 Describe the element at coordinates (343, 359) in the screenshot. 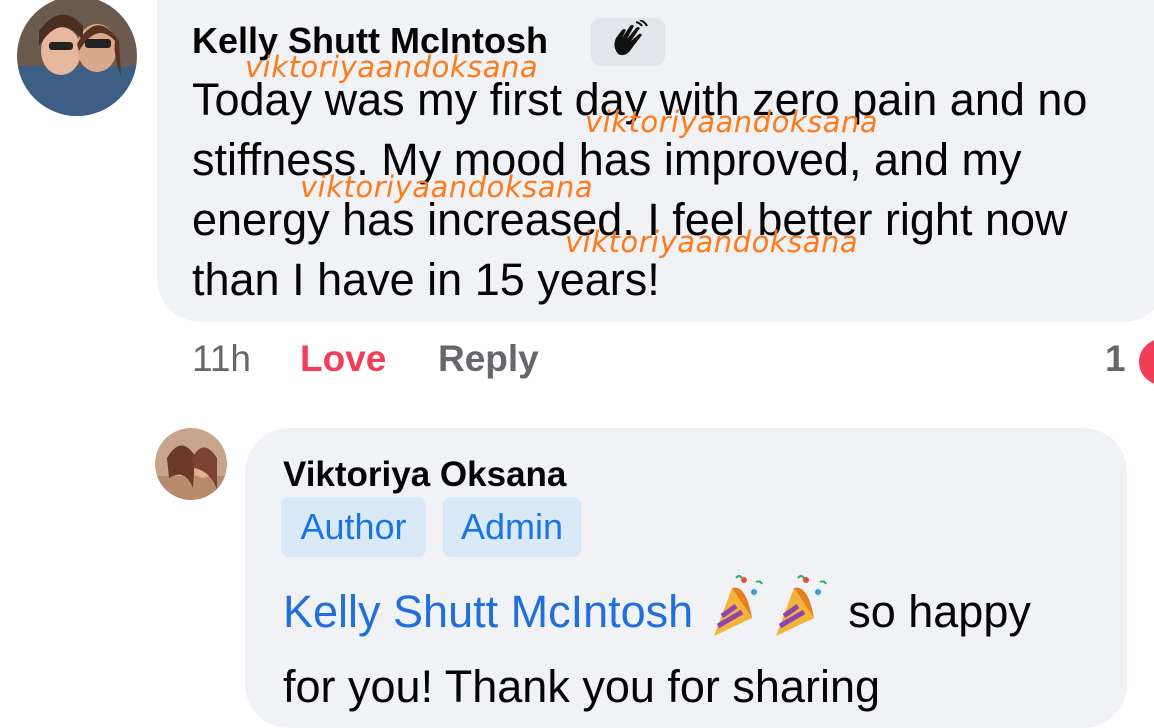

I see `love-reaction-button: Love` at that location.